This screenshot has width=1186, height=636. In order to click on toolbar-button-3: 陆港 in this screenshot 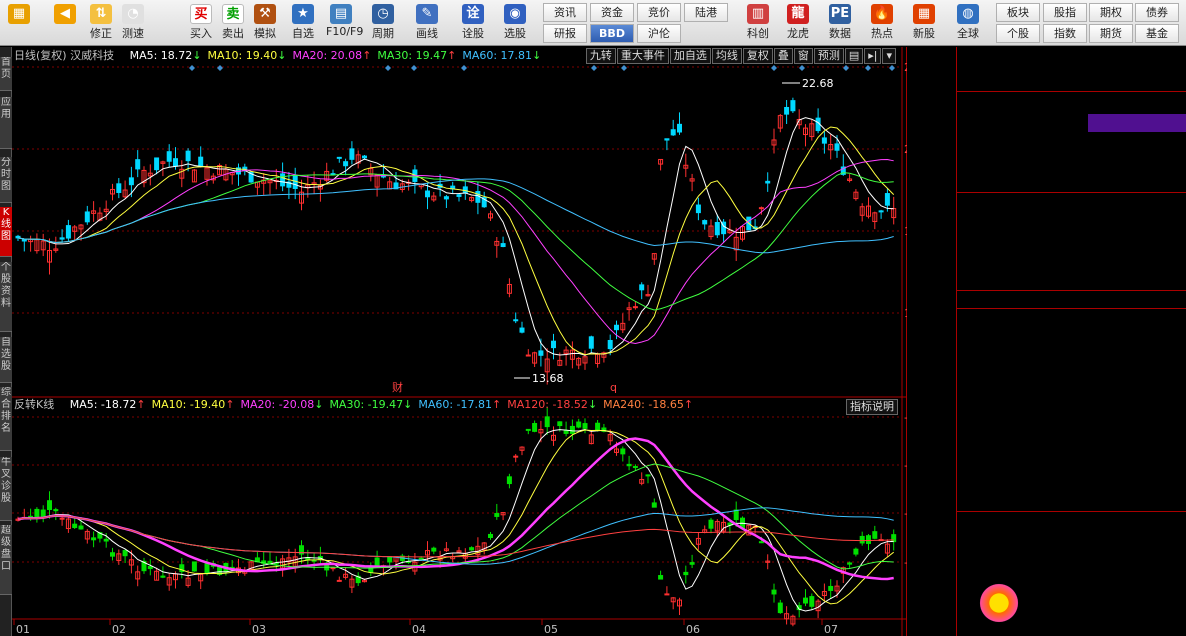, I will do `click(706, 12)`.